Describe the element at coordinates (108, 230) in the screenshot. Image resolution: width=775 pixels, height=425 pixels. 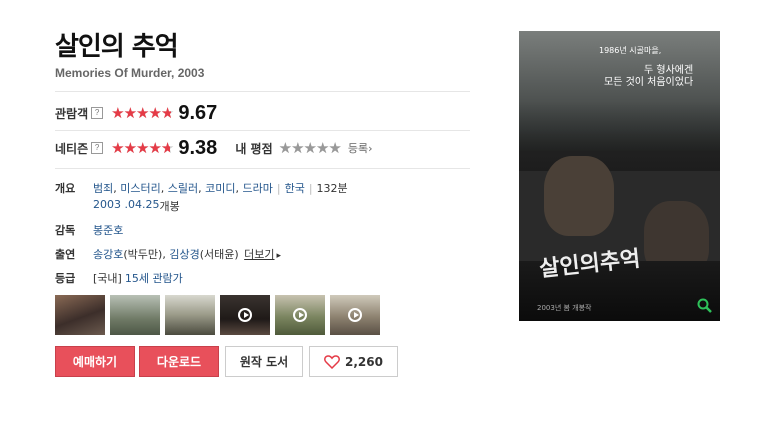
I see `director-link: 봉준호` at that location.